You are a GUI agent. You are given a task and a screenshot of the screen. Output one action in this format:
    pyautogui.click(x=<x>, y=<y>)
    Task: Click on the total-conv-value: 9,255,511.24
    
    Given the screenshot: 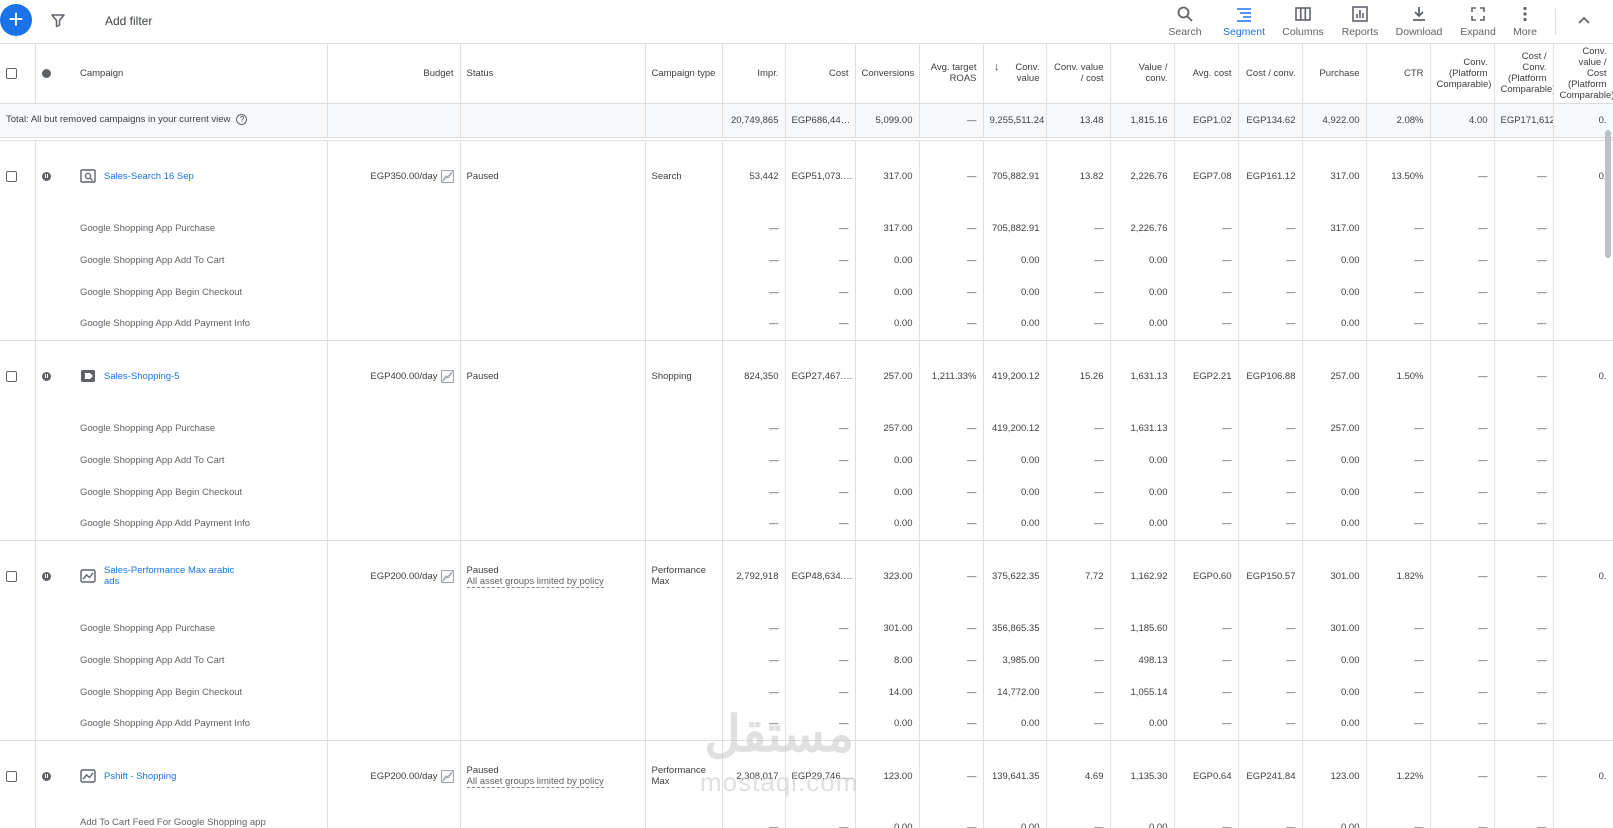 What is the action you would take?
    pyautogui.click(x=1015, y=120)
    